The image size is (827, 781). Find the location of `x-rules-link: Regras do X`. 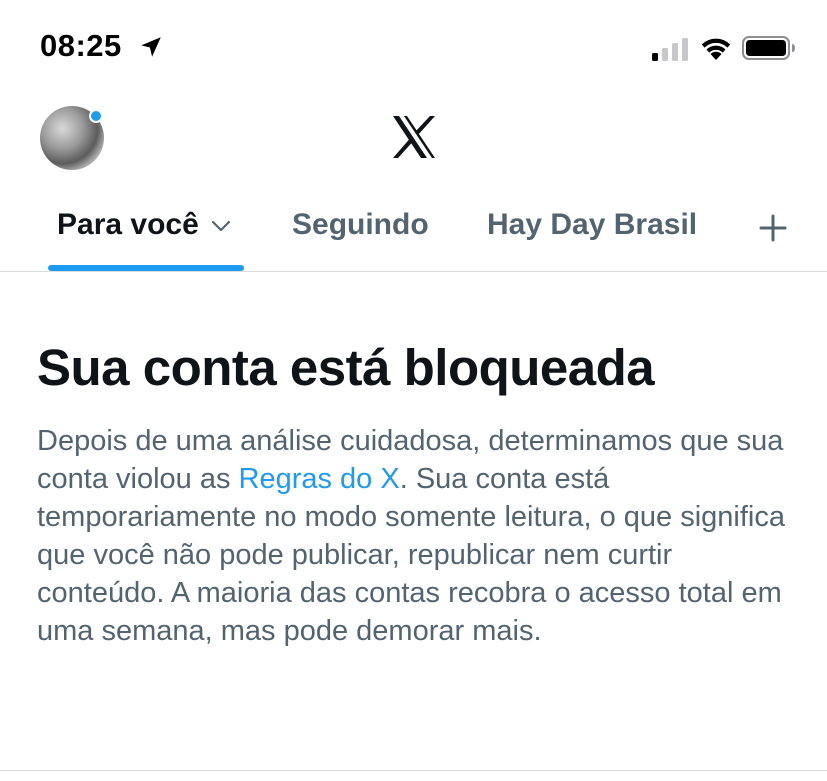

x-rules-link: Regras do X is located at coordinates (319, 479).